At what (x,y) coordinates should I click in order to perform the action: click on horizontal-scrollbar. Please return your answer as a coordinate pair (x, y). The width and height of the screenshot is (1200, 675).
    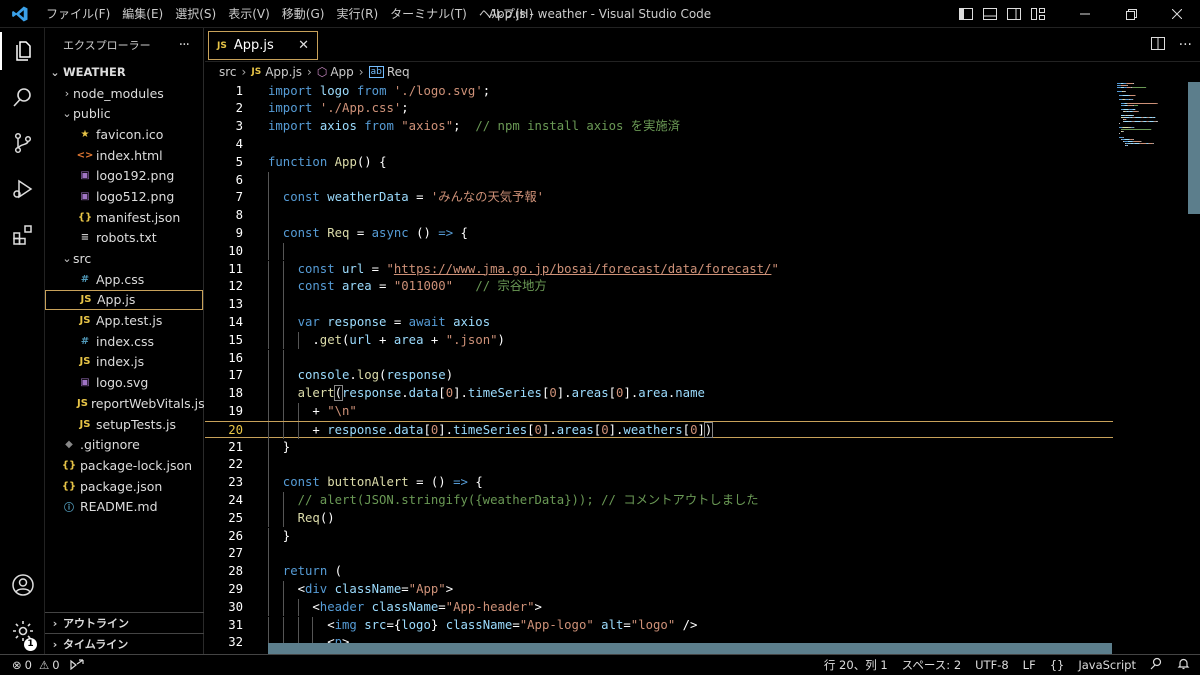
    Looking at the image, I should click on (690, 648).